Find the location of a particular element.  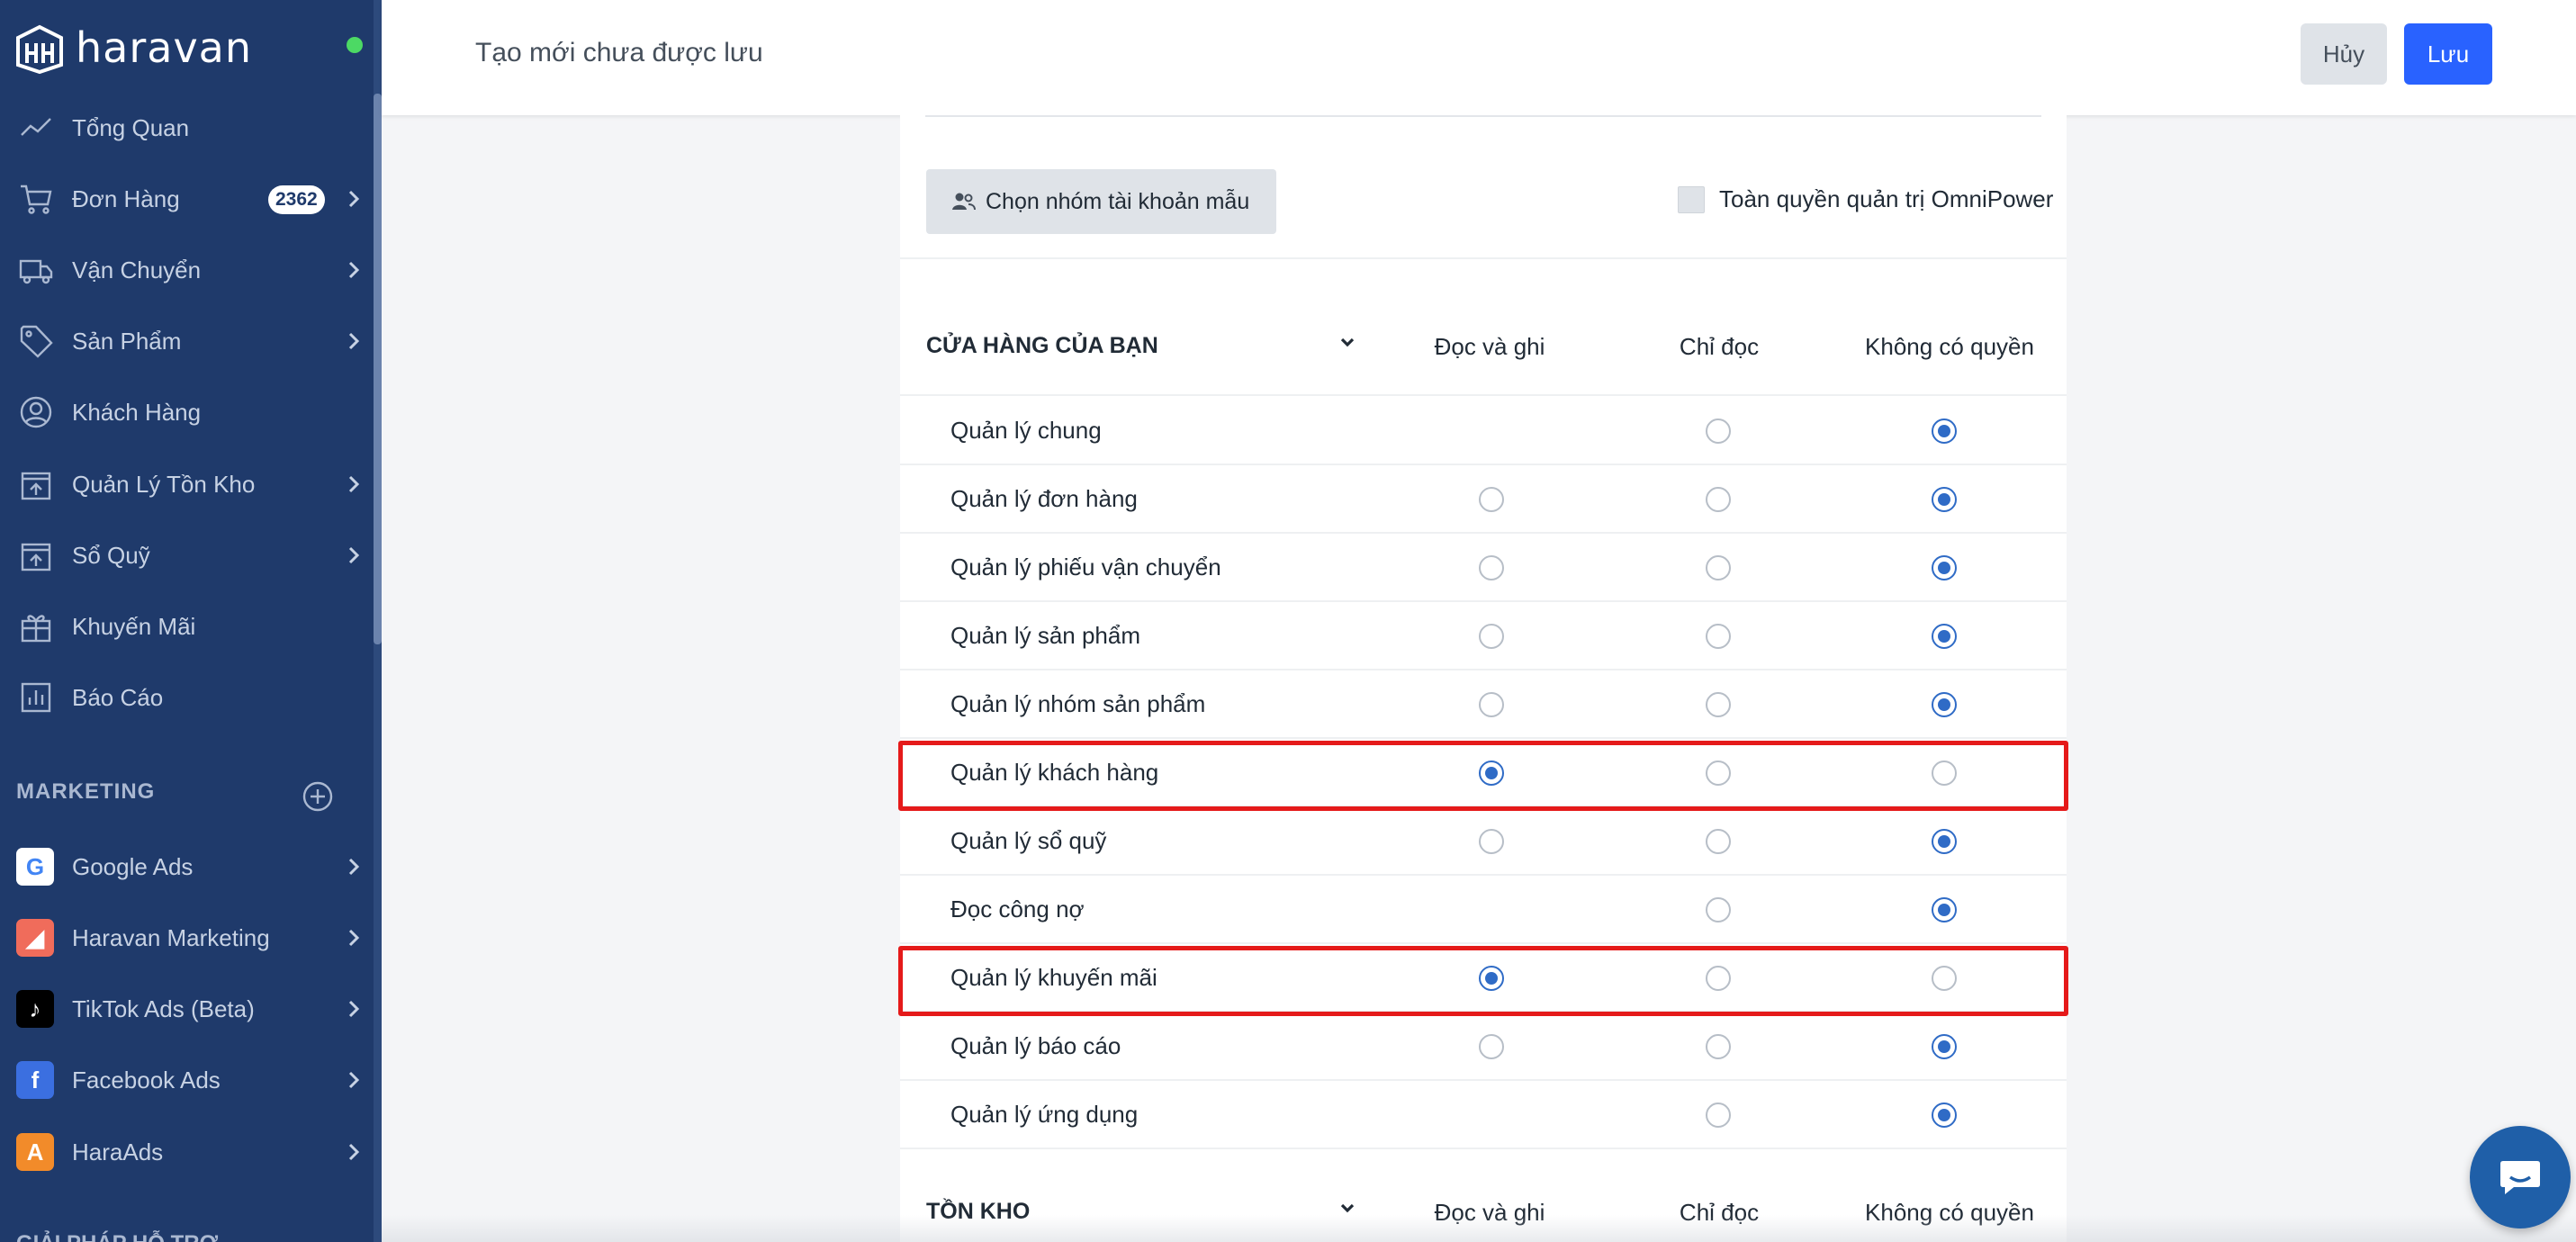

sidebar-item-label: Vận Chuyển is located at coordinates (137, 270).